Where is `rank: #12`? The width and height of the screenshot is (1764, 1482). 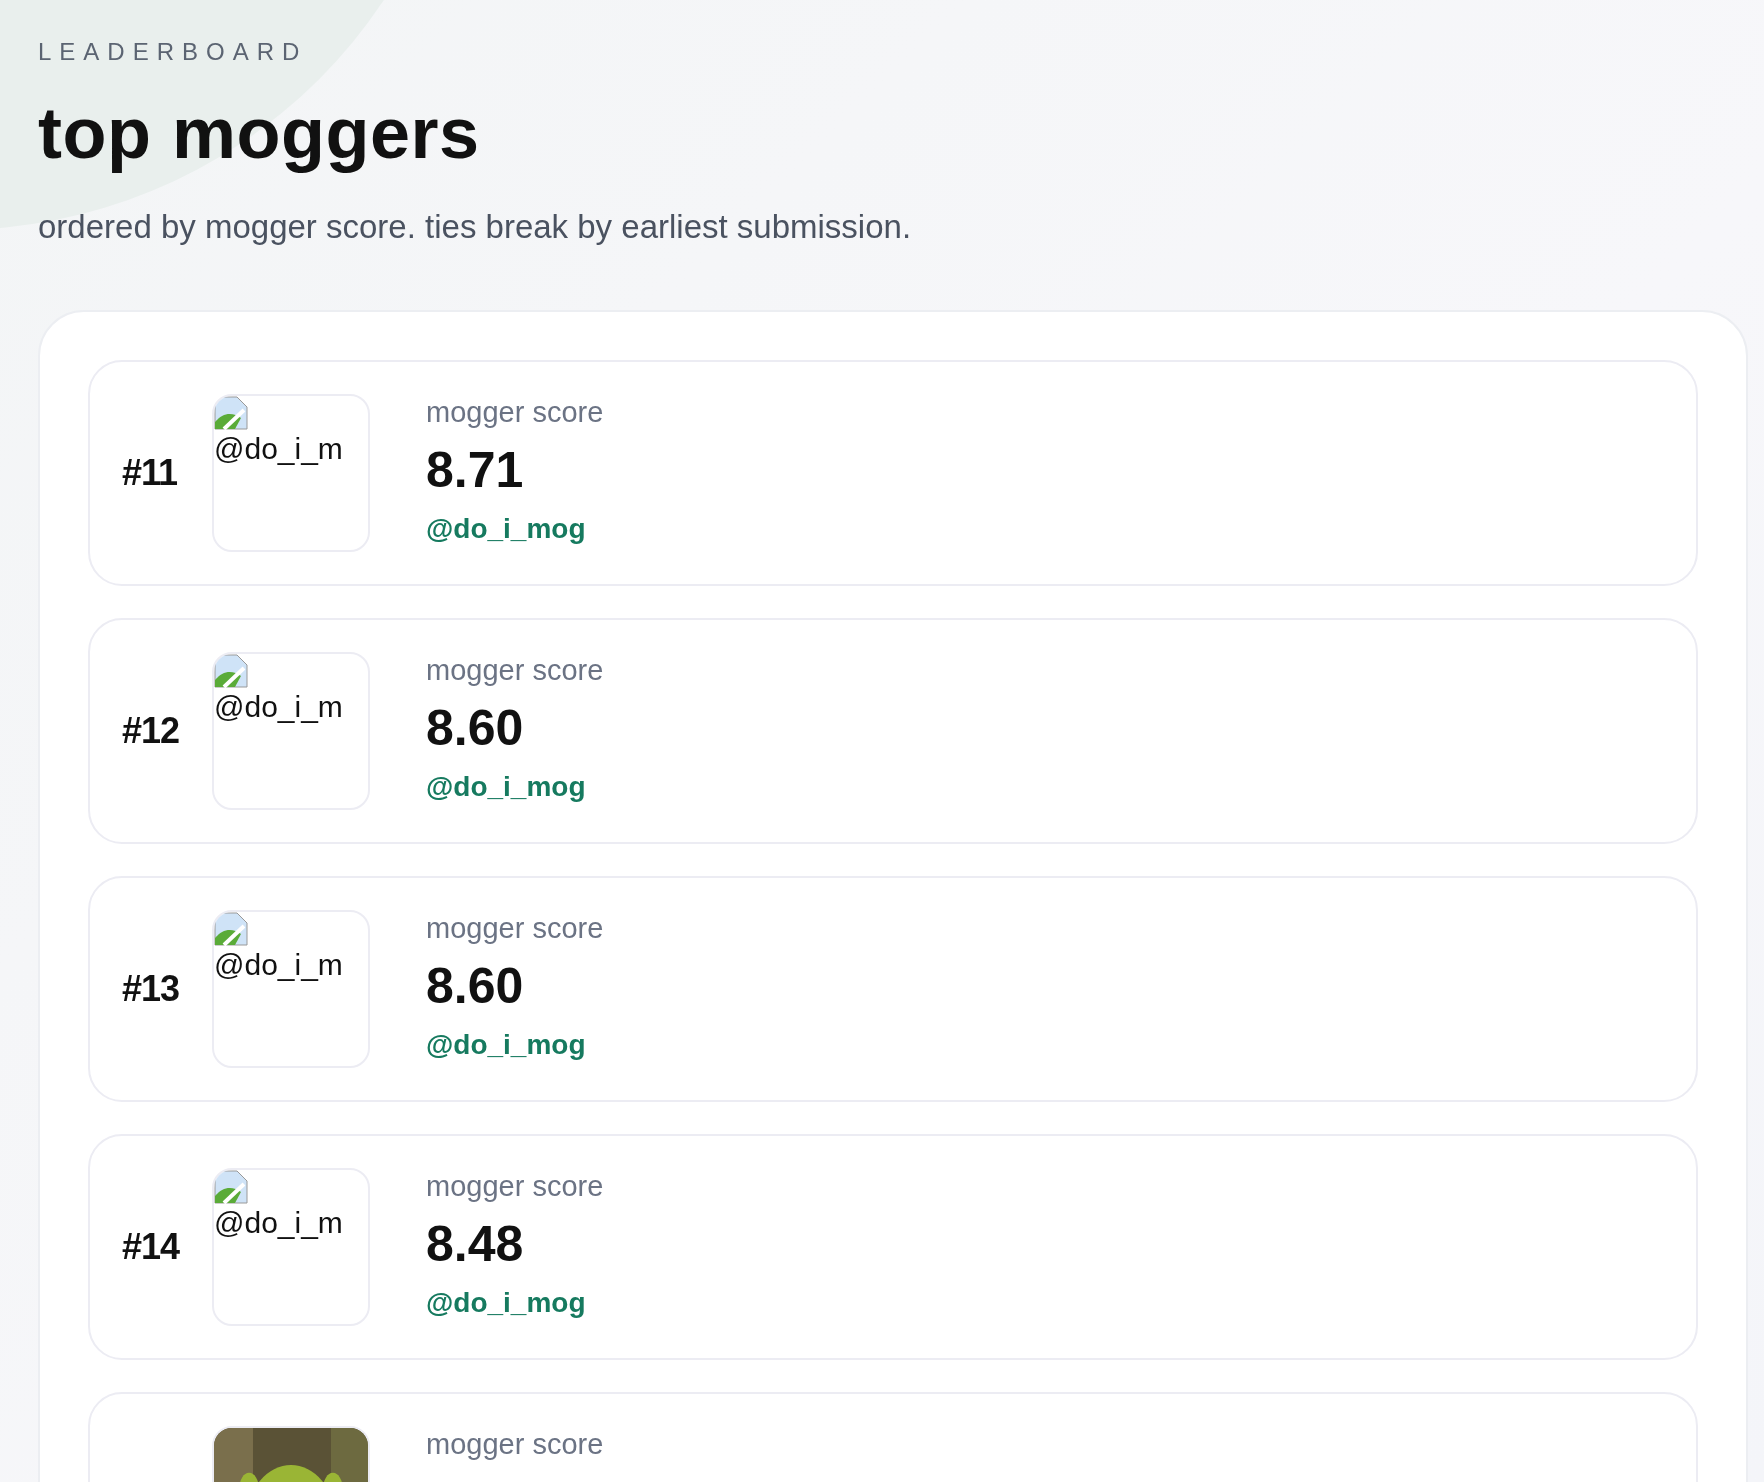 rank: #12 is located at coordinates (151, 731).